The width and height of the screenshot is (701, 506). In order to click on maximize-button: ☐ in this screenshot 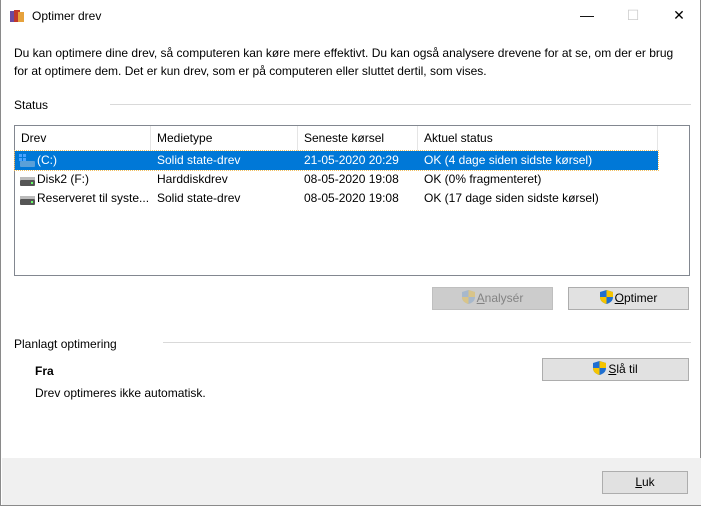, I will do `click(633, 15)`.